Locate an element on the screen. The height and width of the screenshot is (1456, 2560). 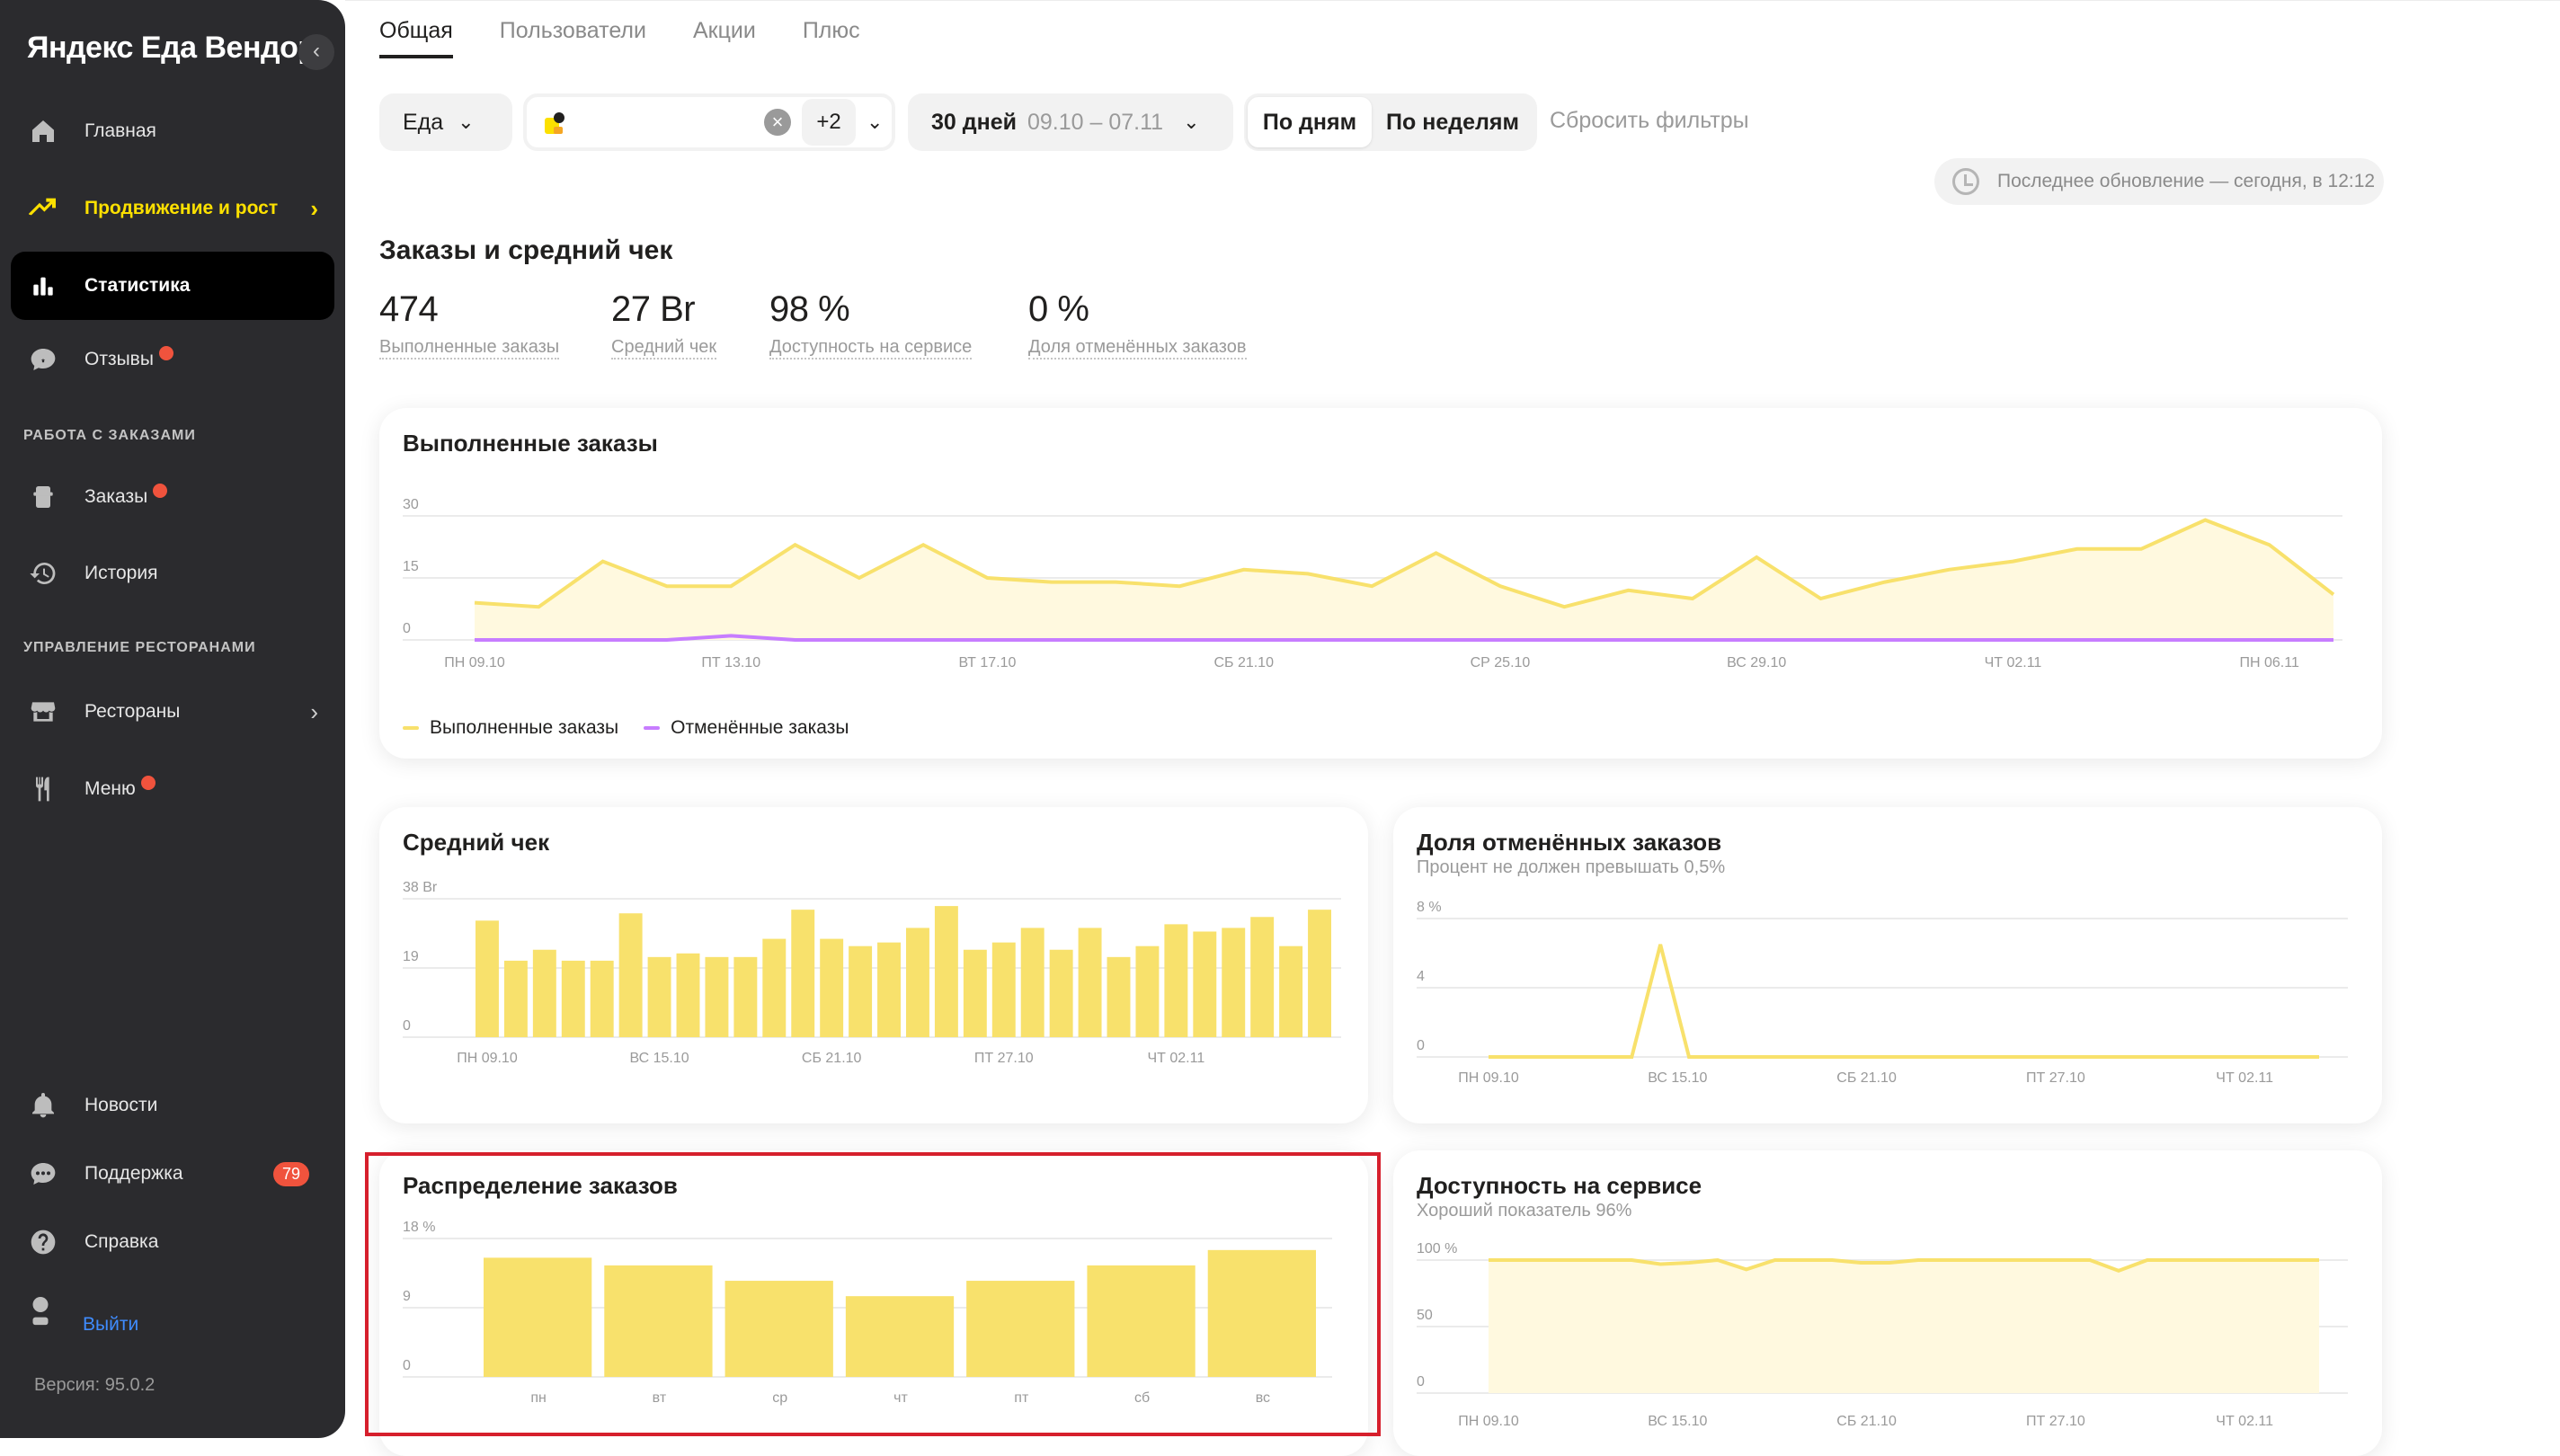
restaurant-logo-icon is located at coordinates (554, 123).